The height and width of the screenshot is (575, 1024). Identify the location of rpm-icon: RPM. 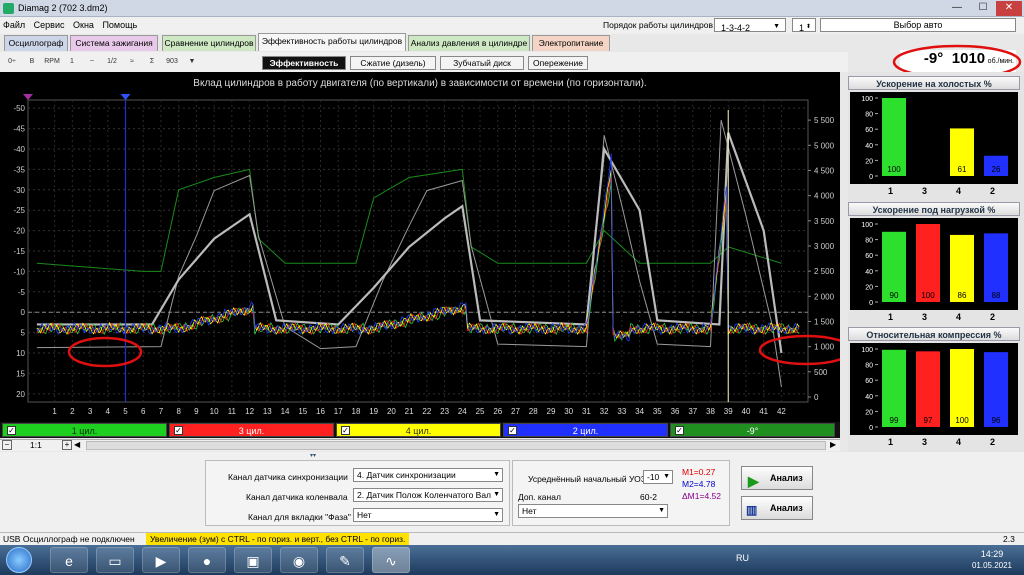
(52, 62).